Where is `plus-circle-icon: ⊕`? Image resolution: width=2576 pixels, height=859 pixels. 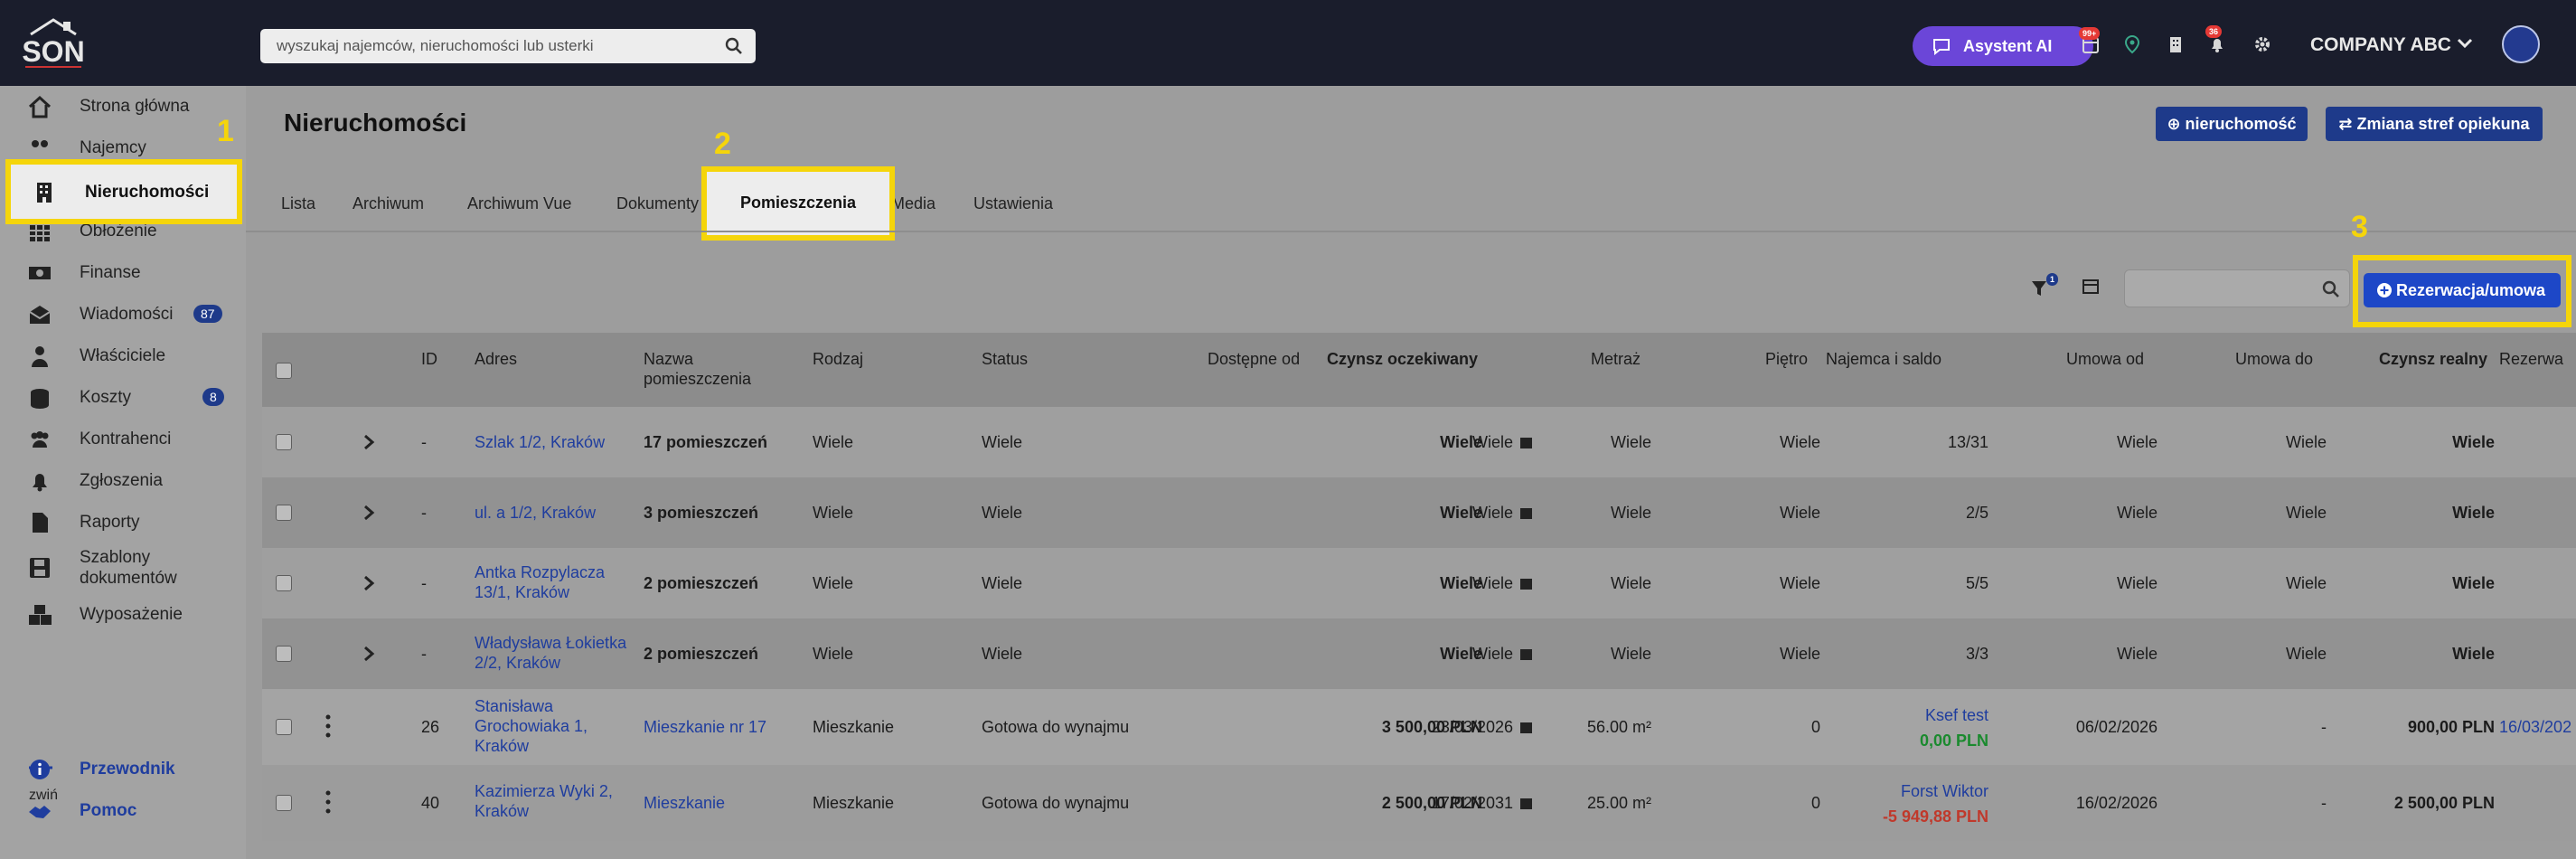 plus-circle-icon: ⊕ is located at coordinates (2176, 124).